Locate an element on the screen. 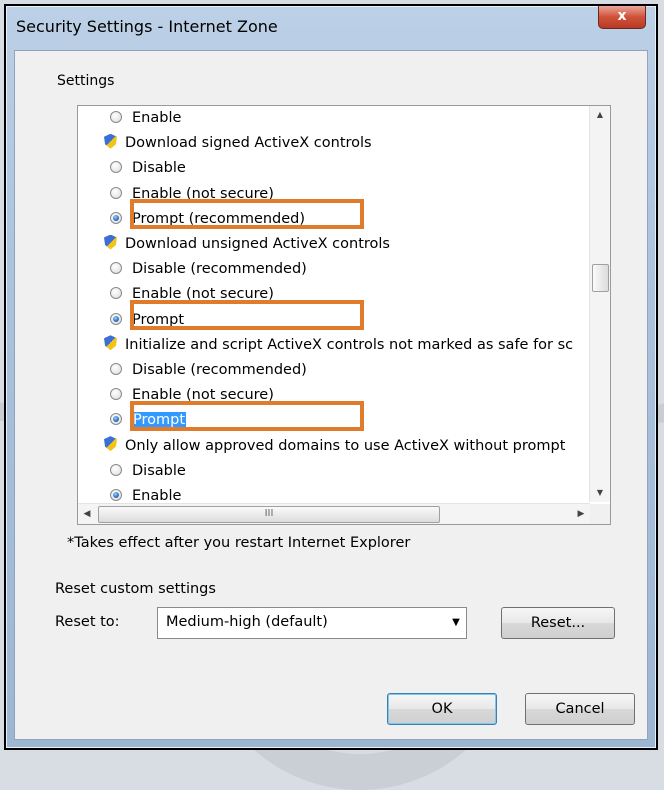  setting-category: Download signed ActiveX controls is located at coordinates (238, 143).